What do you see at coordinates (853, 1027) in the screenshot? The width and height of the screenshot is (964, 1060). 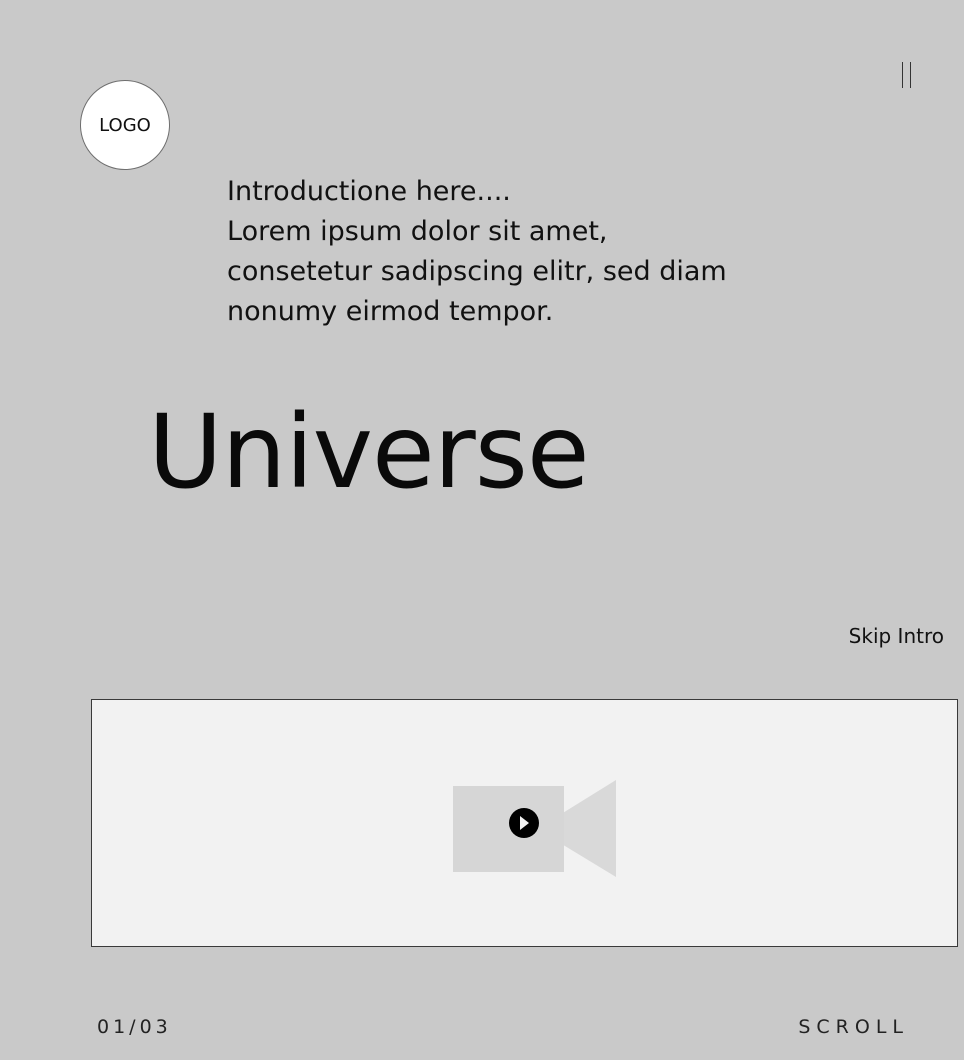 I see `scroll-indicator: SCROLL` at bounding box center [853, 1027].